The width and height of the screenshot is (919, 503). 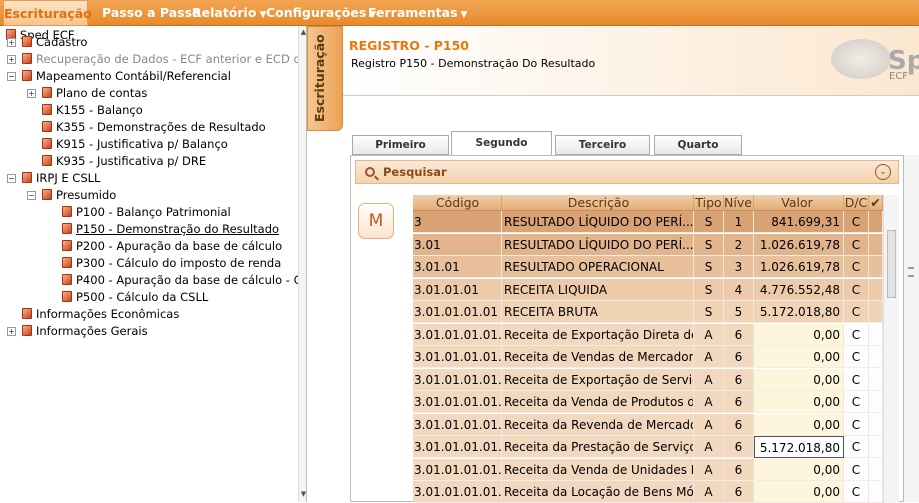 What do you see at coordinates (376, 221) in the screenshot?
I see `m-badge-button: M` at bounding box center [376, 221].